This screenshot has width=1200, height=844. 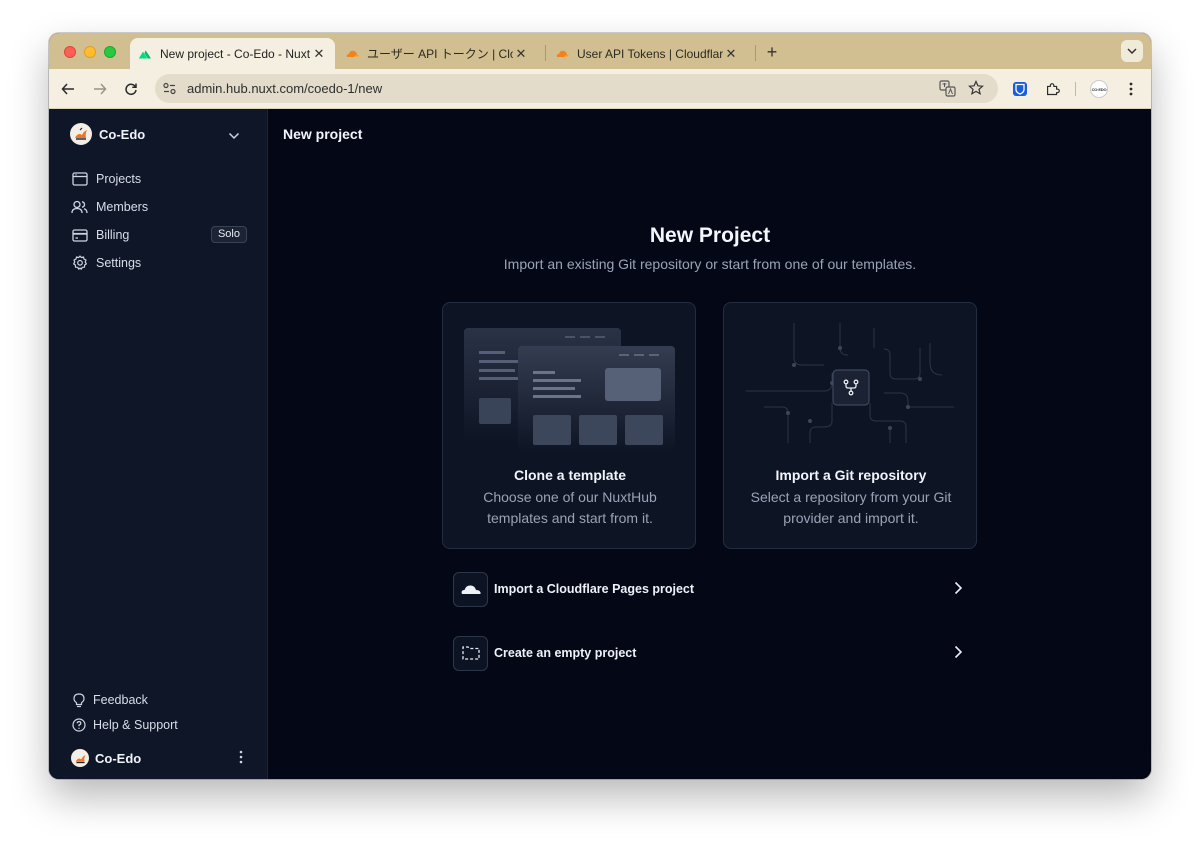 What do you see at coordinates (145, 54) in the screenshot?
I see `nuxt-icon` at bounding box center [145, 54].